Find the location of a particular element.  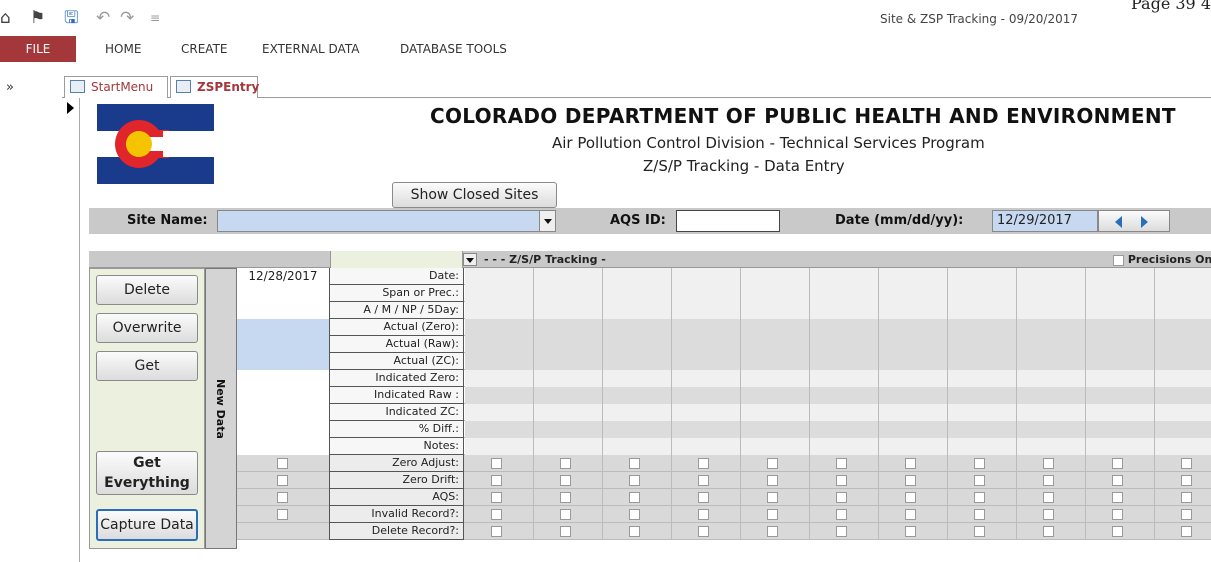

app-home-icon: ⌂ is located at coordinates (5, 18).